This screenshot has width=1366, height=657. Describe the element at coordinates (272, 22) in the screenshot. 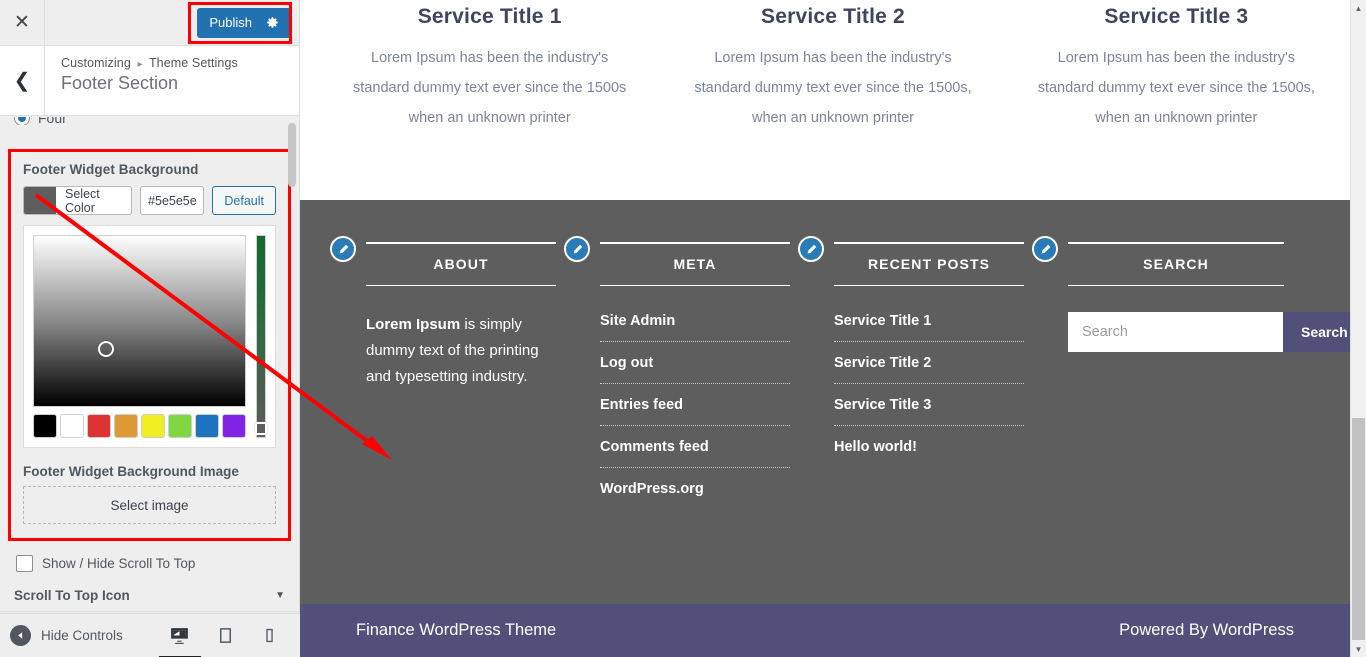

I see `gear-icon` at that location.